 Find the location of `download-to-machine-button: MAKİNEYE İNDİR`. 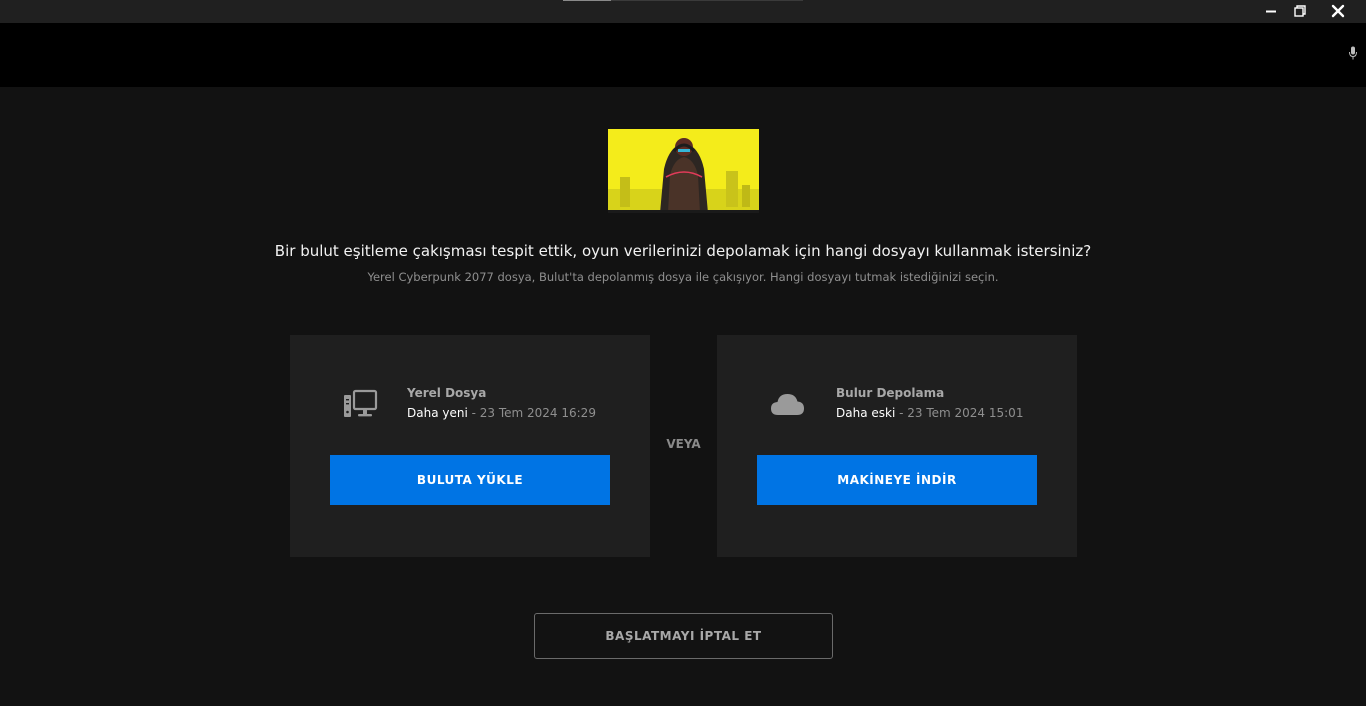

download-to-machine-button: MAKİNEYE İNDİR is located at coordinates (897, 480).